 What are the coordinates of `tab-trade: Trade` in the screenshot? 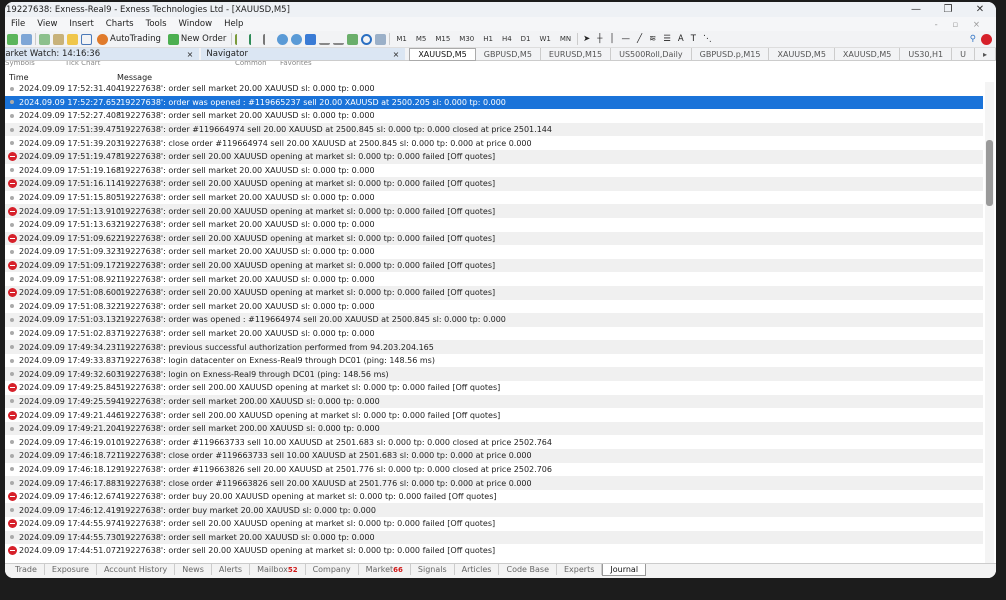 It's located at (26, 569).